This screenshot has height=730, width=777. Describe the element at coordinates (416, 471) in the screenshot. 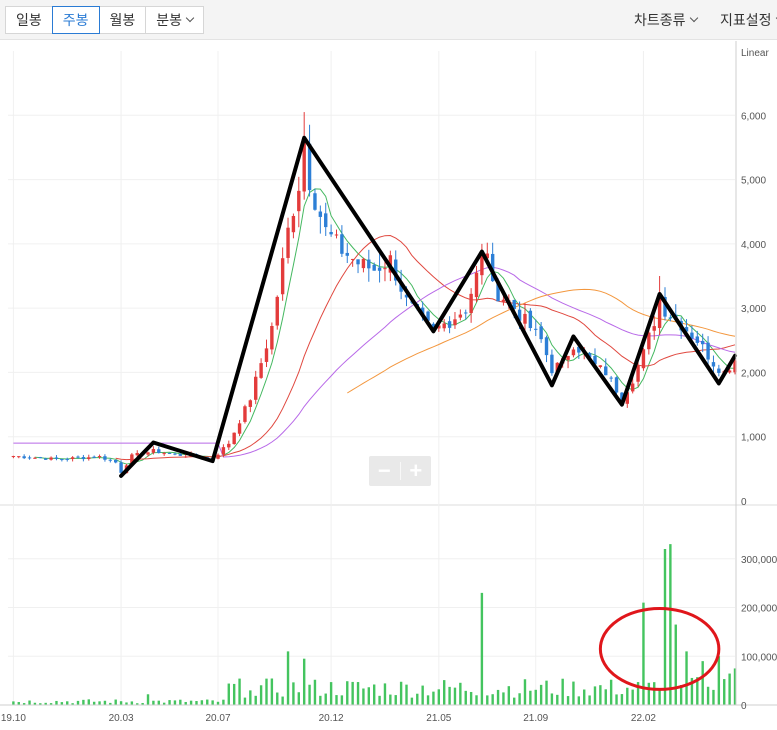

I see `zoom-in-button: +` at that location.